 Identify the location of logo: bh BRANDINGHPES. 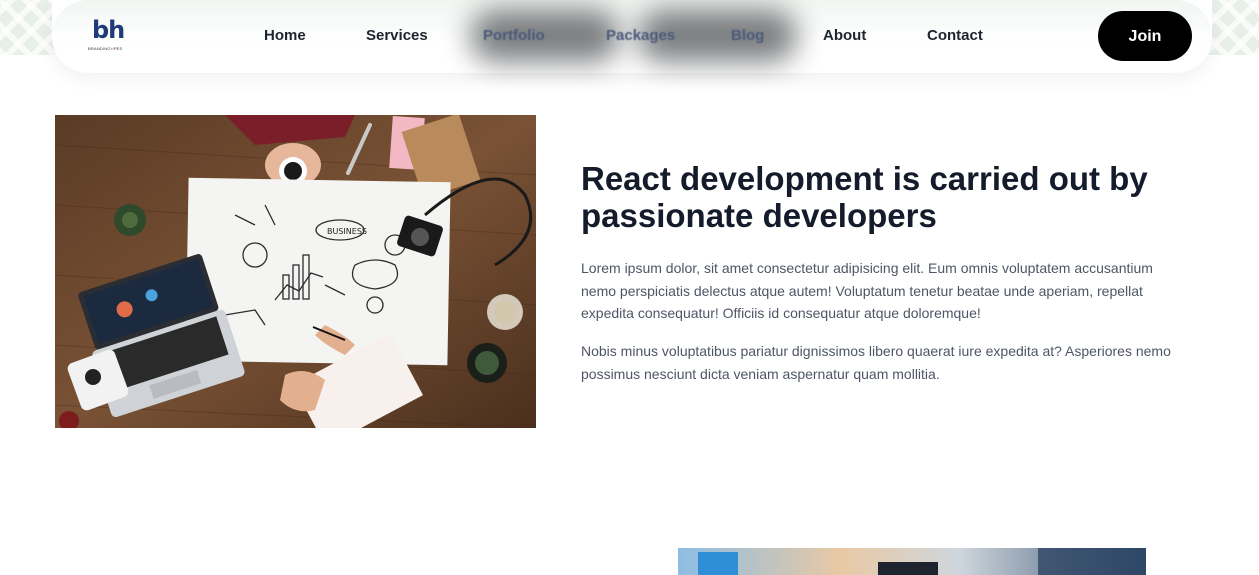
(110, 36).